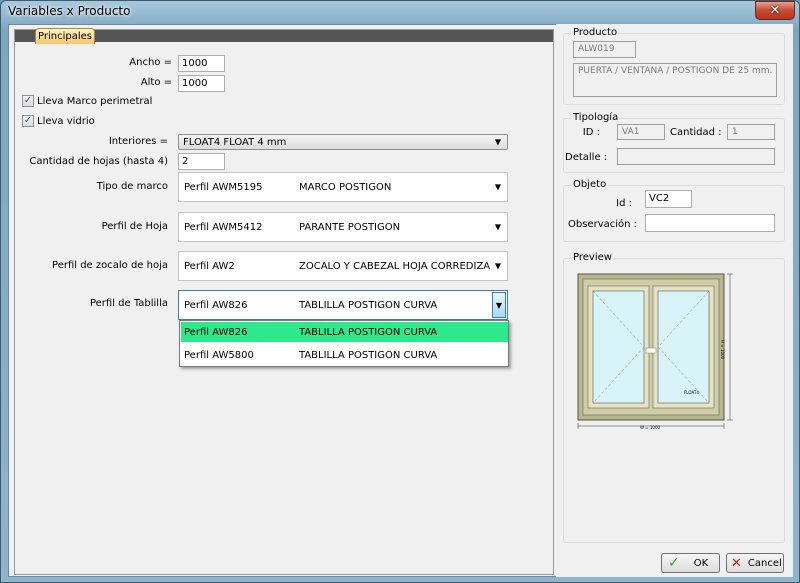 The height and width of the screenshot is (583, 800). What do you see at coordinates (209, 266) in the screenshot?
I see `perfil-zocalo-code: Perfil AW2` at bounding box center [209, 266].